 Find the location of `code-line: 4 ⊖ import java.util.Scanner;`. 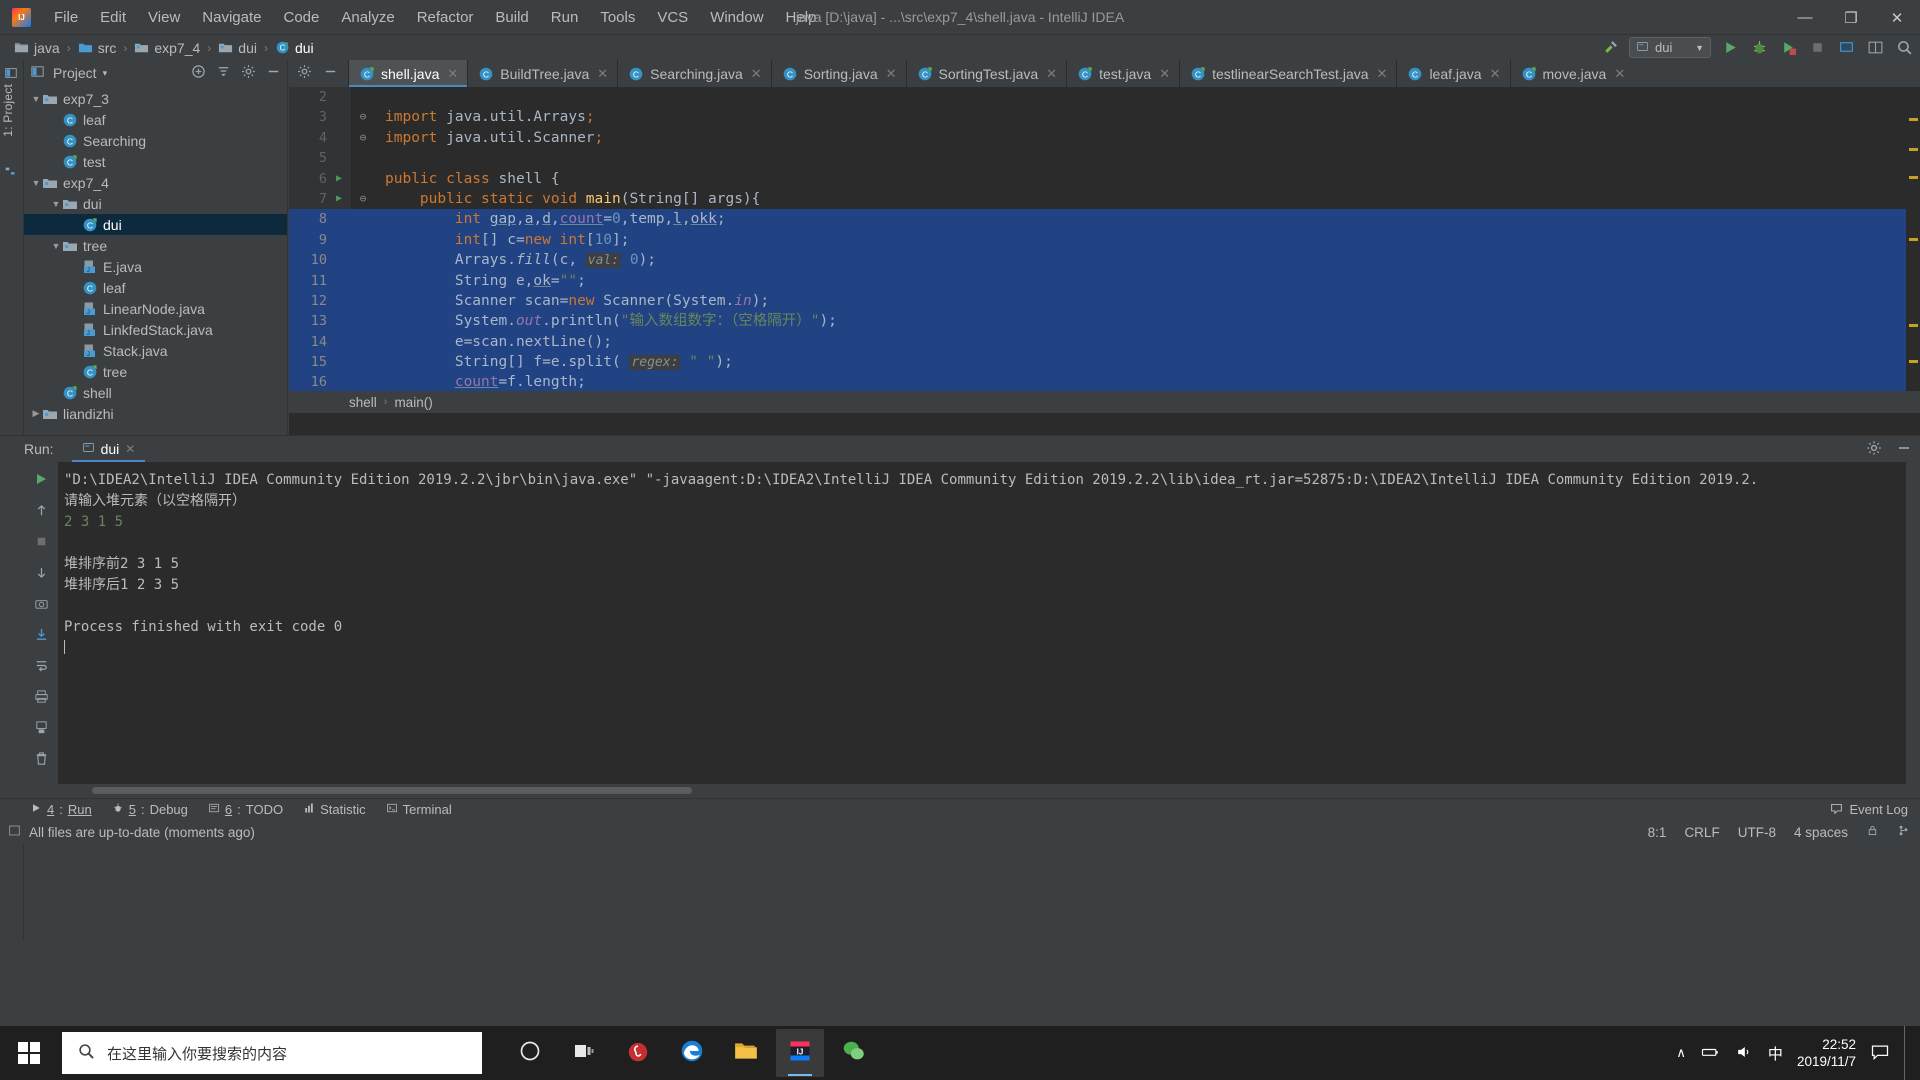

code-line: 4 ⊖ import java.util.Scanner; is located at coordinates (1104, 138).